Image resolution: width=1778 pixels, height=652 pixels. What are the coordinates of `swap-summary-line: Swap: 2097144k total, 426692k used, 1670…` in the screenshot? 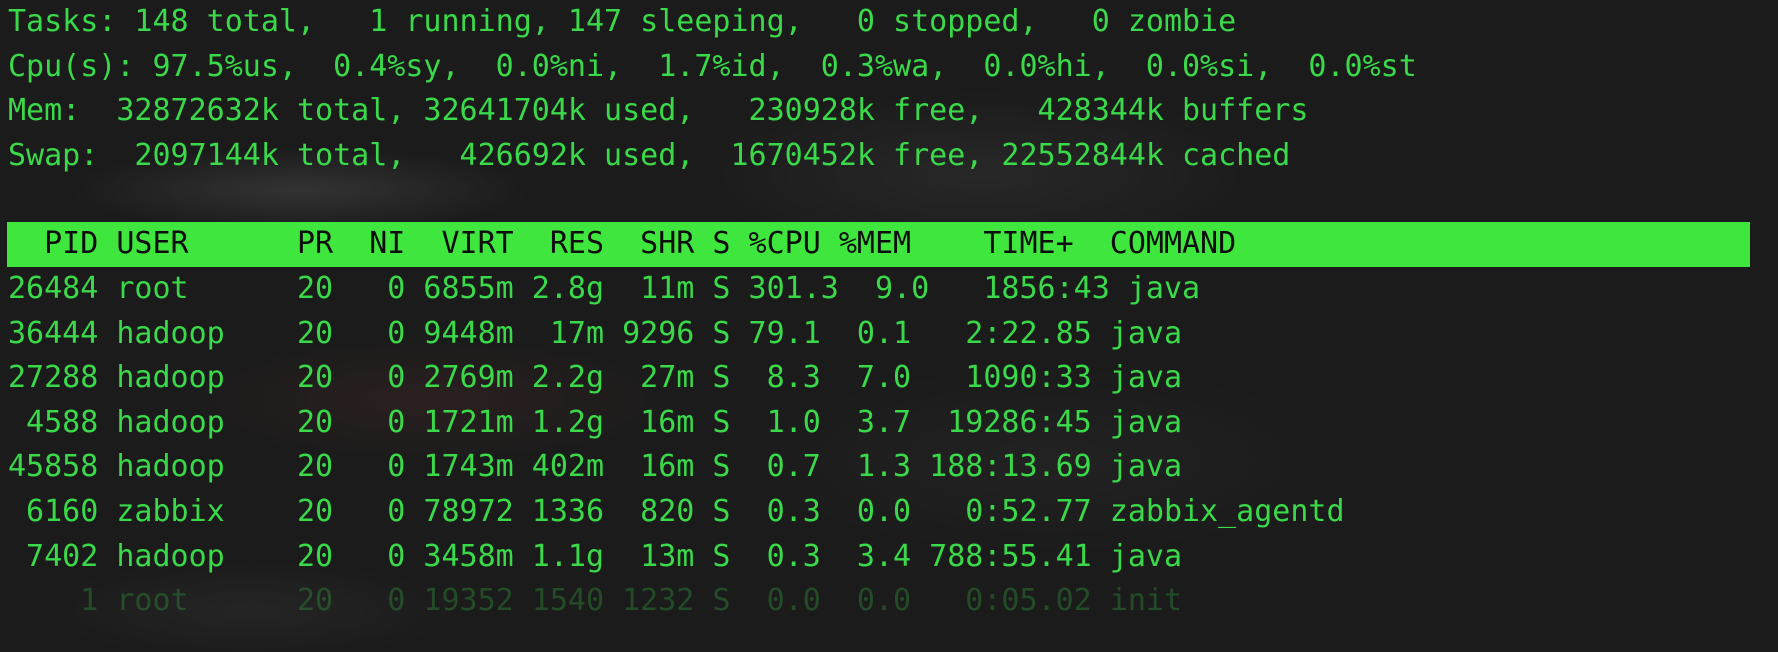 It's located at (649, 155).